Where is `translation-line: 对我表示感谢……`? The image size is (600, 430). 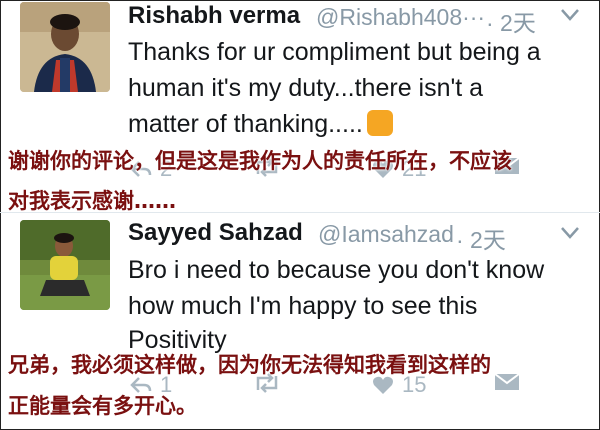
translation-line: 对我表示感谢…… is located at coordinates (92, 201).